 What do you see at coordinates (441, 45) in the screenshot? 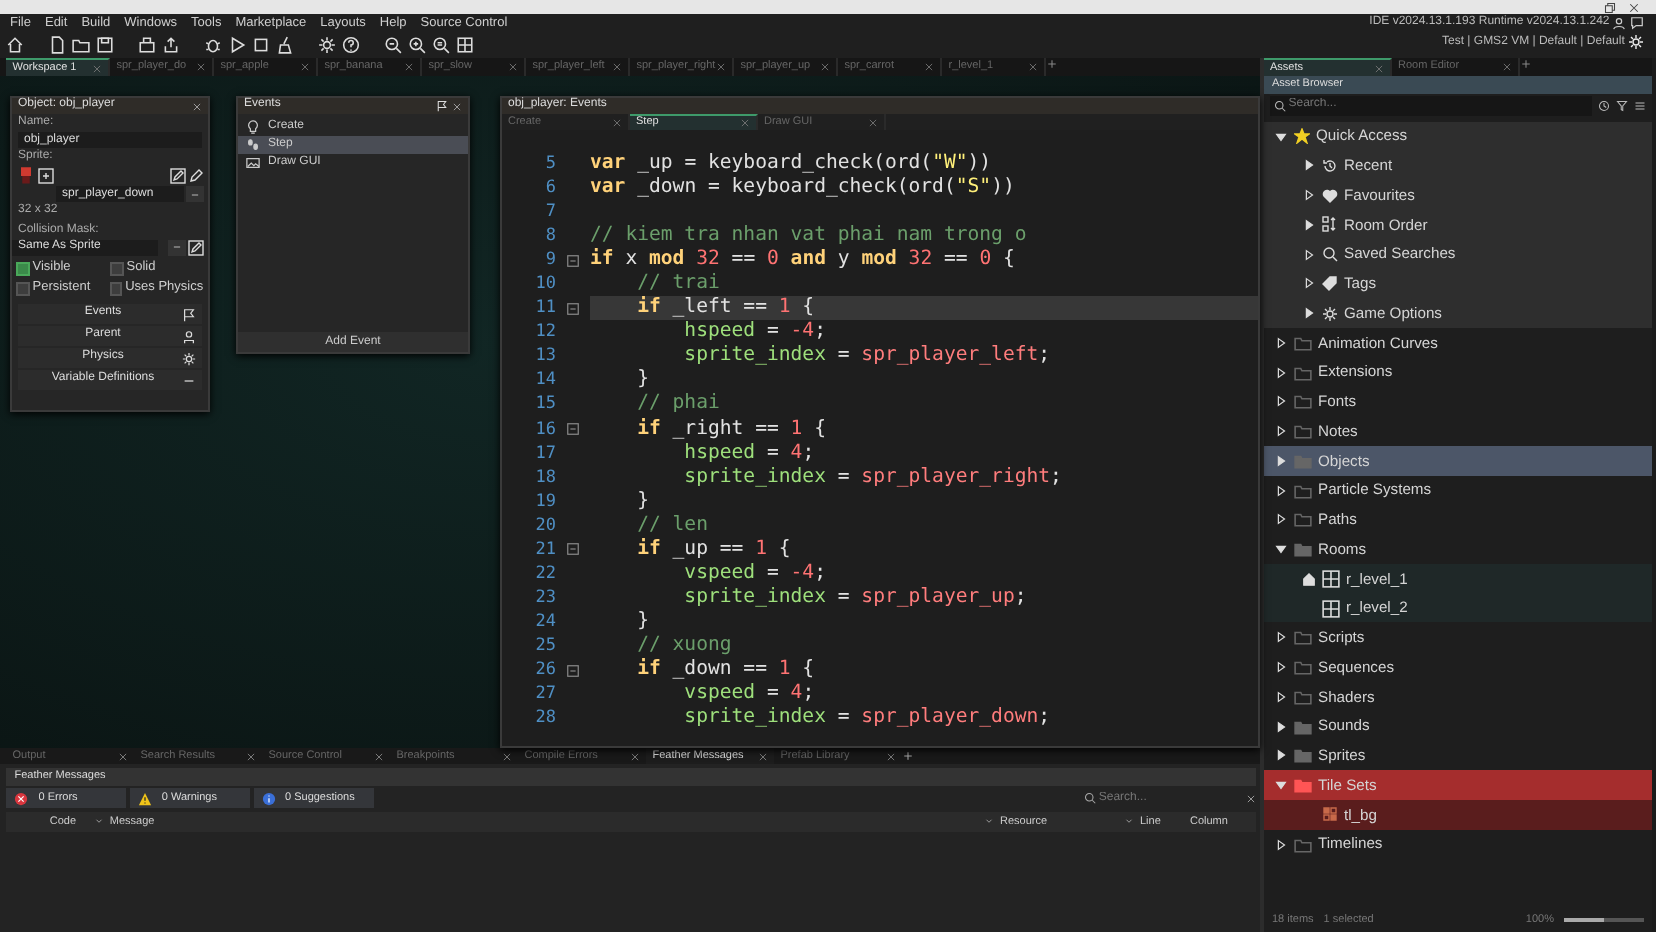
I see `zoom-reset-icon` at bounding box center [441, 45].